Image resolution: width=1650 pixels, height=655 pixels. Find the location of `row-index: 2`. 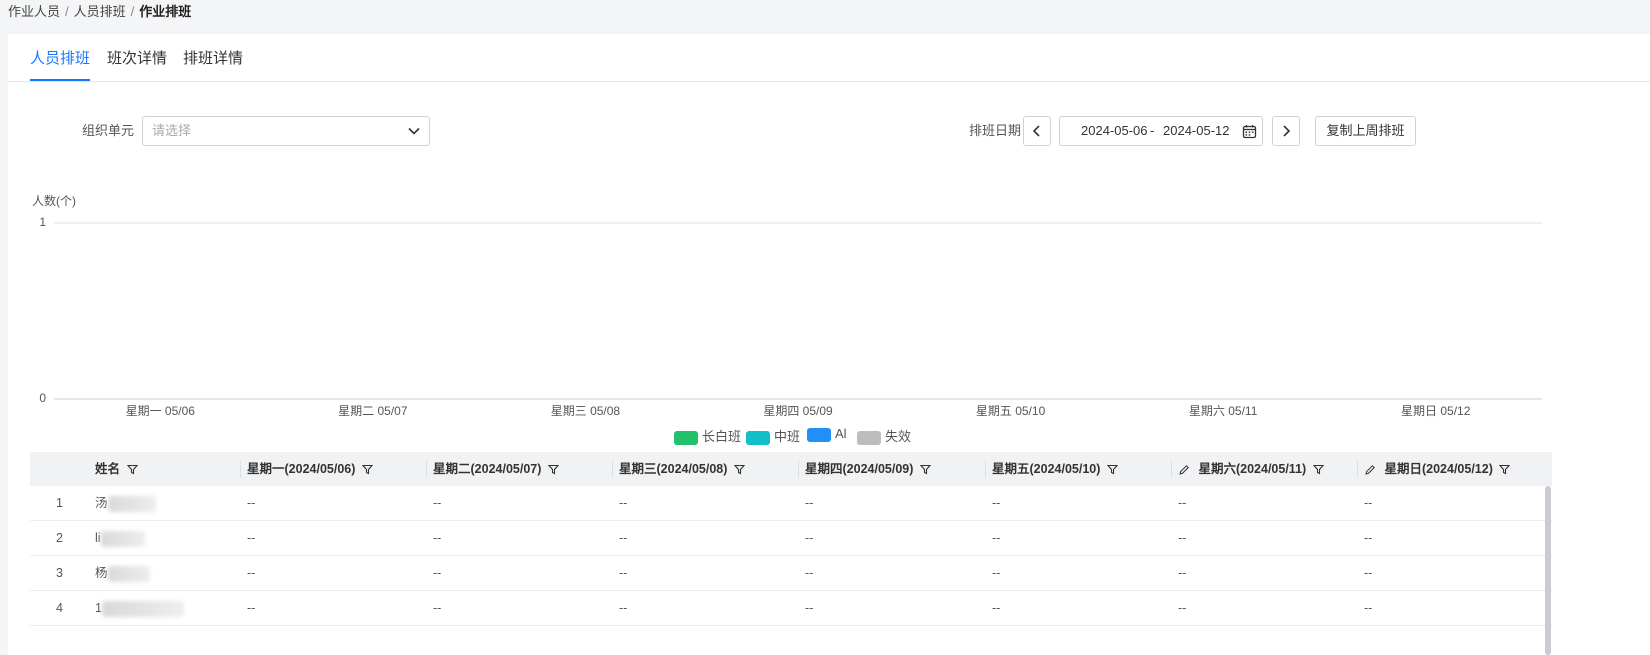

row-index: 2 is located at coordinates (59, 538).